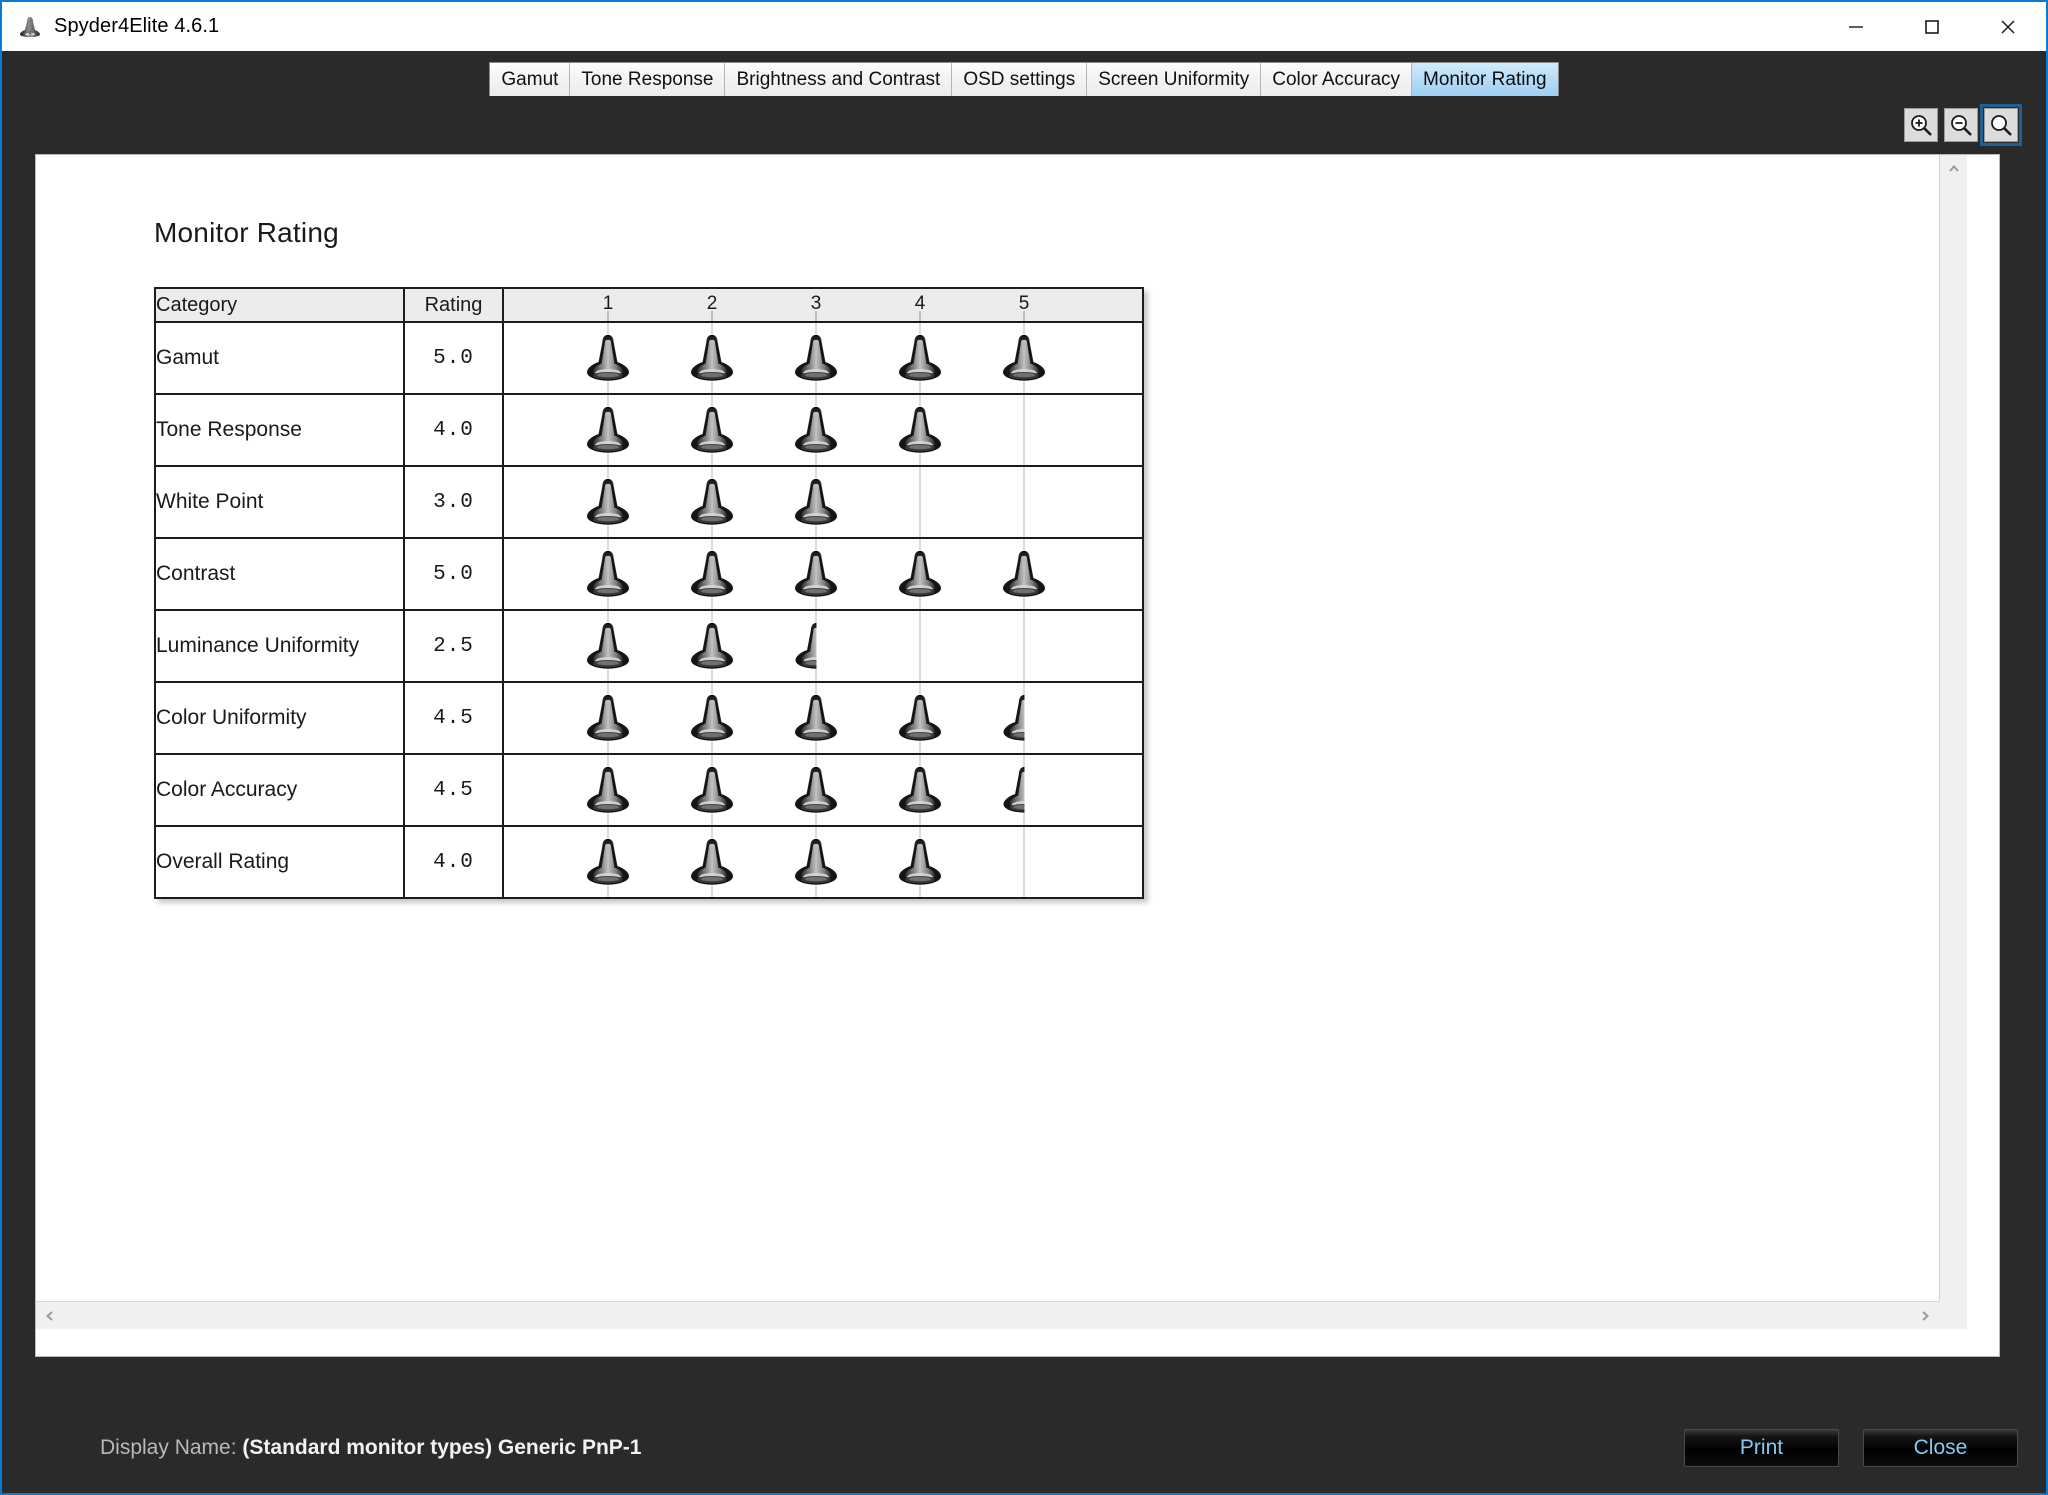  I want to click on cell-category: Contrast, so click(279, 574).